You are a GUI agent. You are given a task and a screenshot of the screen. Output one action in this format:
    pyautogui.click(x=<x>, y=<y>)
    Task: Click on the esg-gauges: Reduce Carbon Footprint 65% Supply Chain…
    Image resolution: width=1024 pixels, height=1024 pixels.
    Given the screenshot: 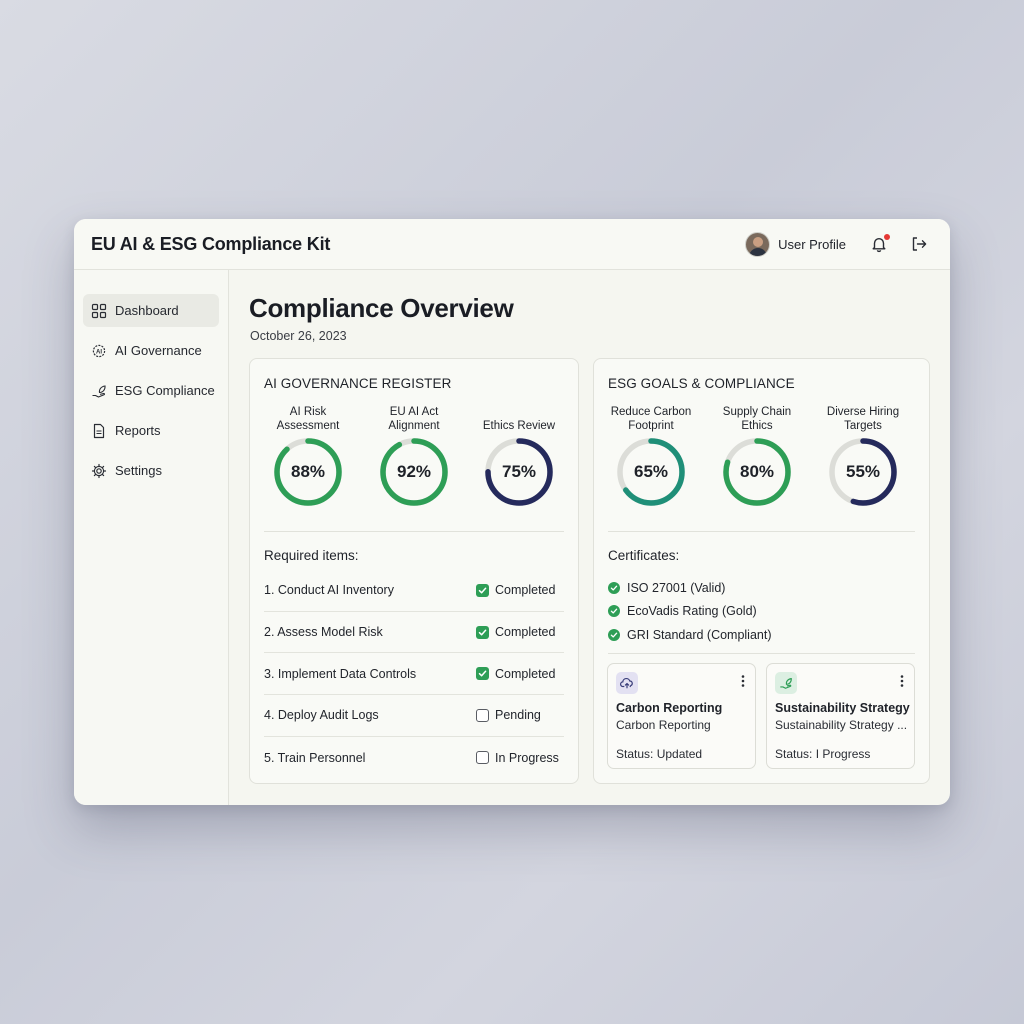 What is the action you would take?
    pyautogui.click(x=761, y=458)
    